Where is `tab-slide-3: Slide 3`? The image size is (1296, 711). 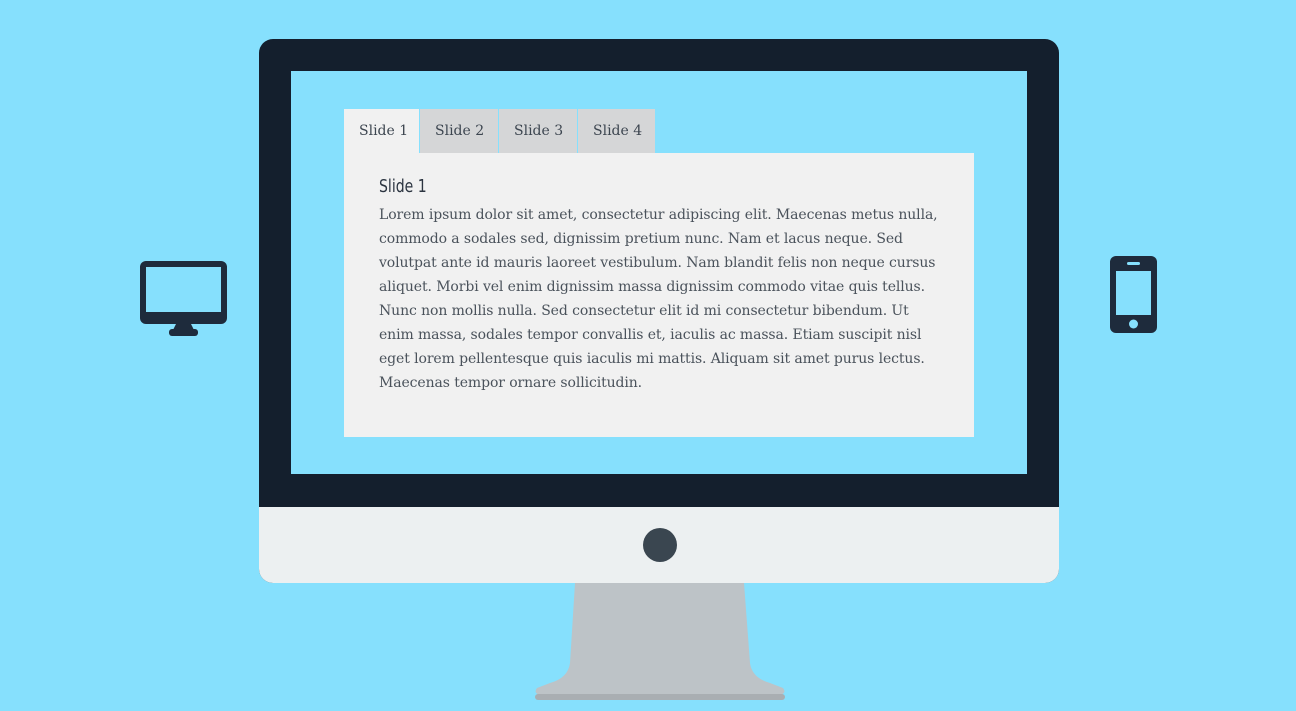
tab-slide-3: Slide 3 is located at coordinates (538, 131).